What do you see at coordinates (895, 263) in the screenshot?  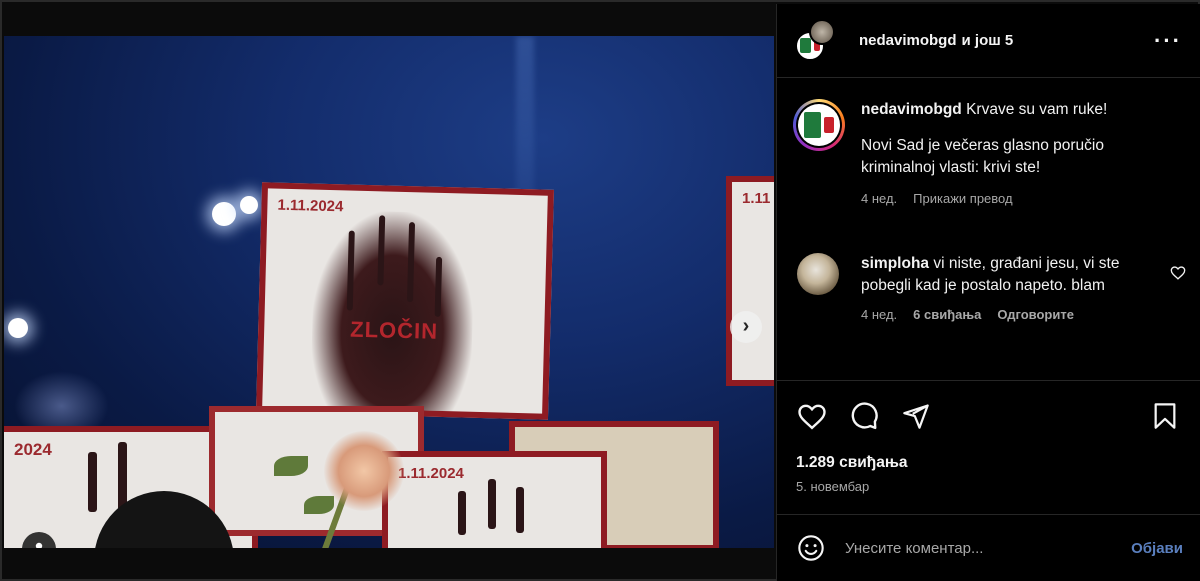 I see `comment-username: simploha` at bounding box center [895, 263].